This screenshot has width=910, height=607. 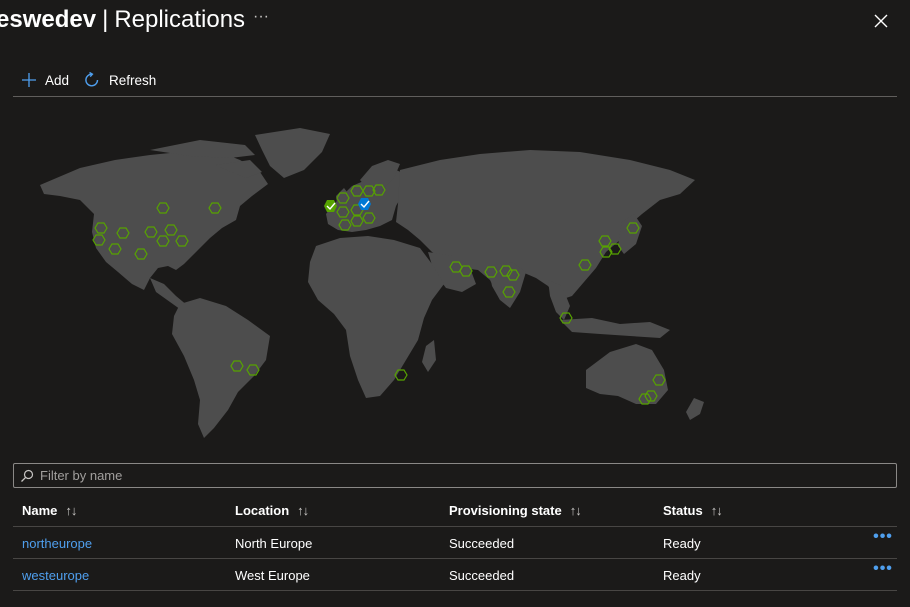 I want to click on refresh-icon, so click(x=92, y=79).